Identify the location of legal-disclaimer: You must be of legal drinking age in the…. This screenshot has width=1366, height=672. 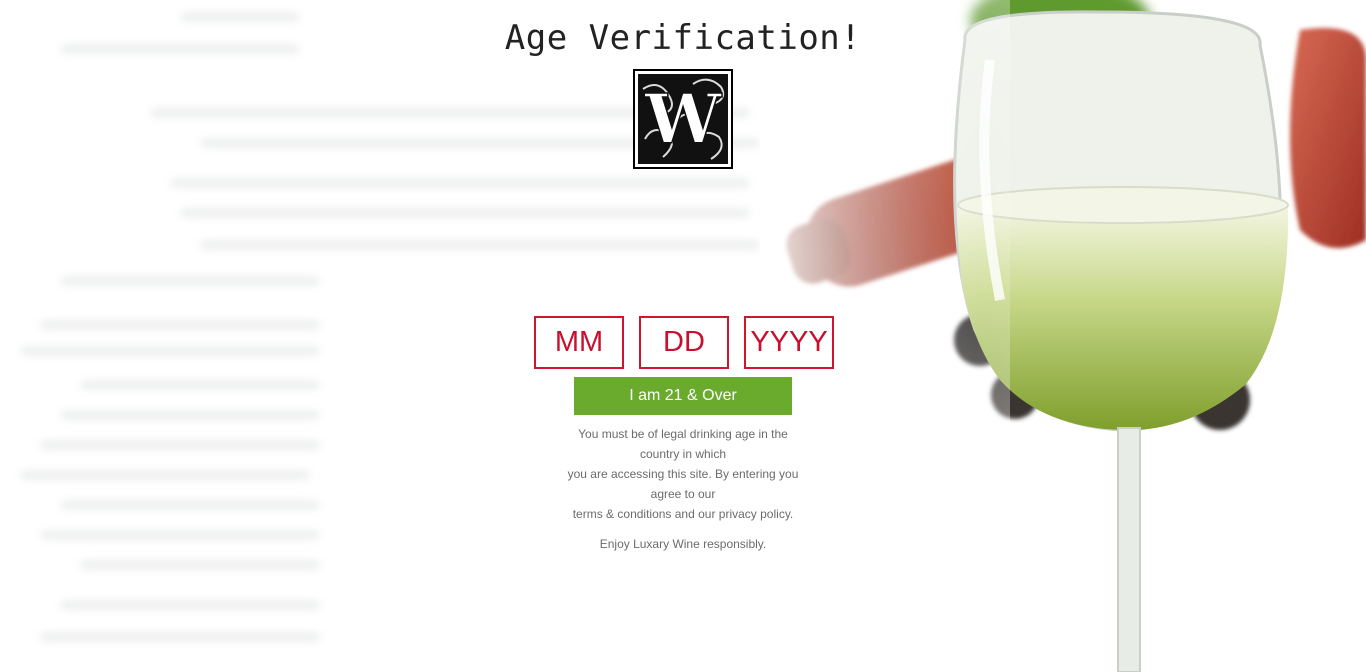
(683, 474).